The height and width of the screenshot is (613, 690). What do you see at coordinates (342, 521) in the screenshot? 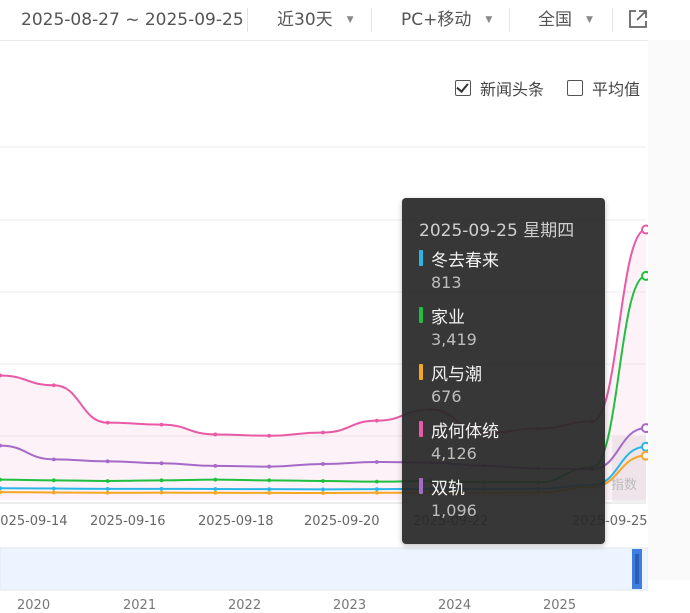
I see `x-tick-label: 2025-09-20` at bounding box center [342, 521].